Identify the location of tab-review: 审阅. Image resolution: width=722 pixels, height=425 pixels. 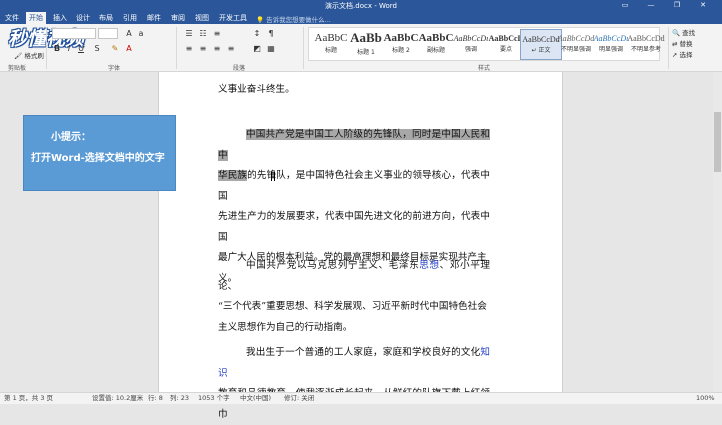
(178, 18).